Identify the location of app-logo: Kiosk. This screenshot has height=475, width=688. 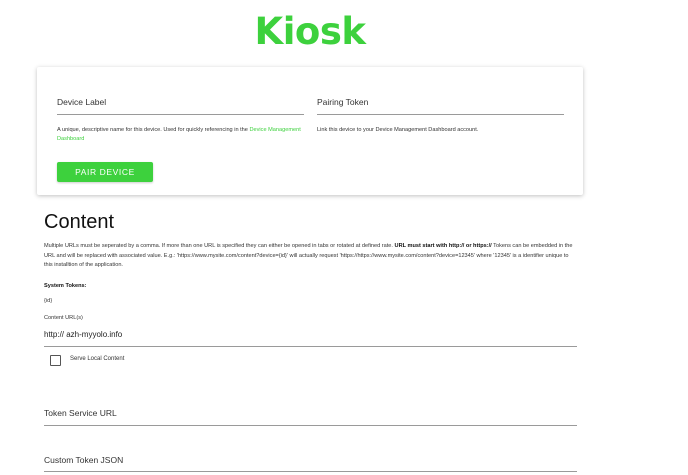
(310, 31).